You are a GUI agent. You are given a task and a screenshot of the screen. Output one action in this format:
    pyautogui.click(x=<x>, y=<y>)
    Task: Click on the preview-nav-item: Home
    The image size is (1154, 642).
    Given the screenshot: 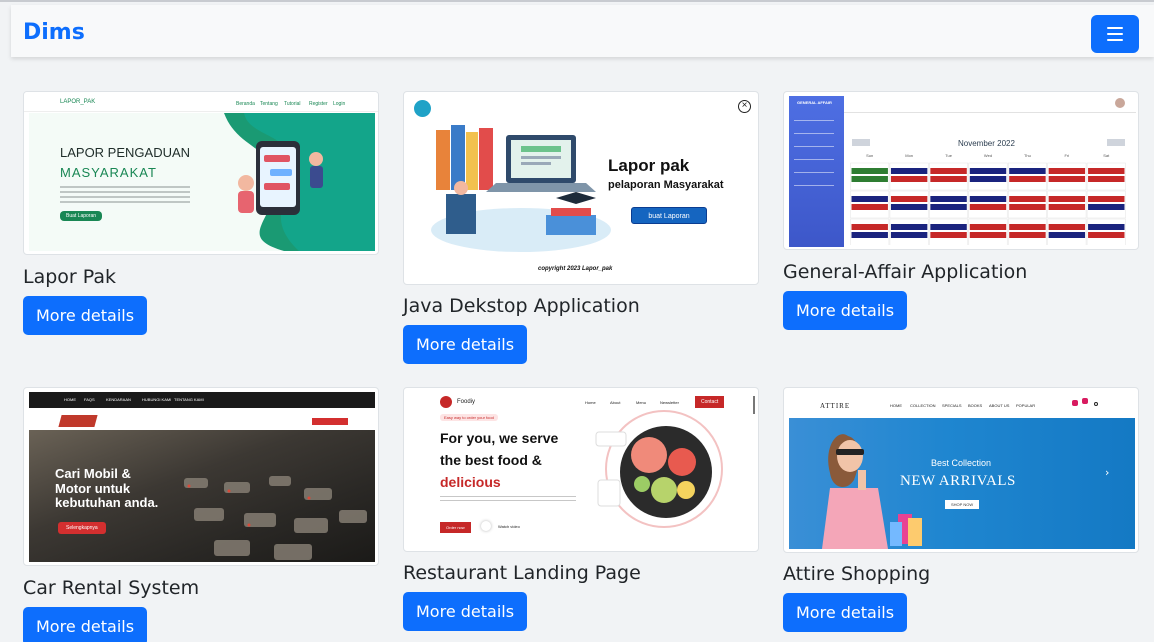 What is the action you would take?
    pyautogui.click(x=590, y=402)
    